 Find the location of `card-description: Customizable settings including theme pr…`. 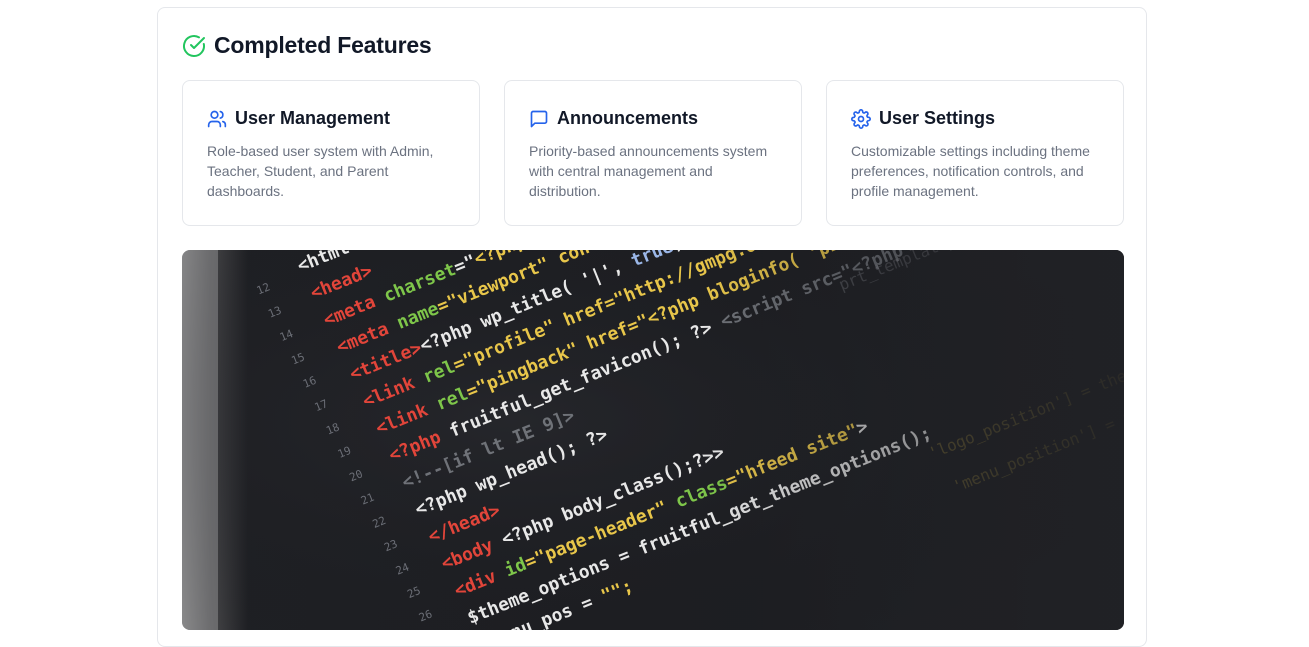

card-description: Customizable settings including theme pr… is located at coordinates (970, 171).